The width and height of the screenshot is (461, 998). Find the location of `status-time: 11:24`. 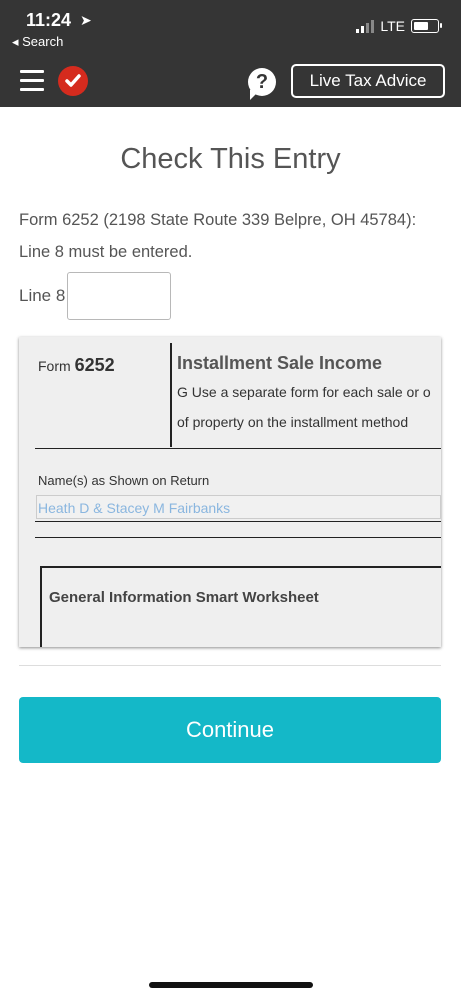

status-time: 11:24 is located at coordinates (49, 20).